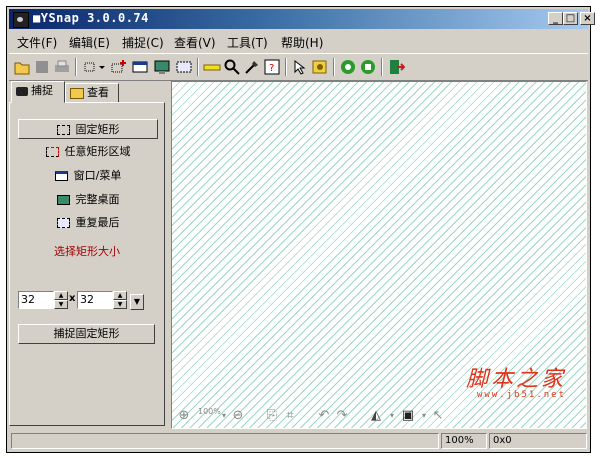  Describe the element at coordinates (143, 42) in the screenshot. I see `menu-capture: 捕捉(C)` at that location.